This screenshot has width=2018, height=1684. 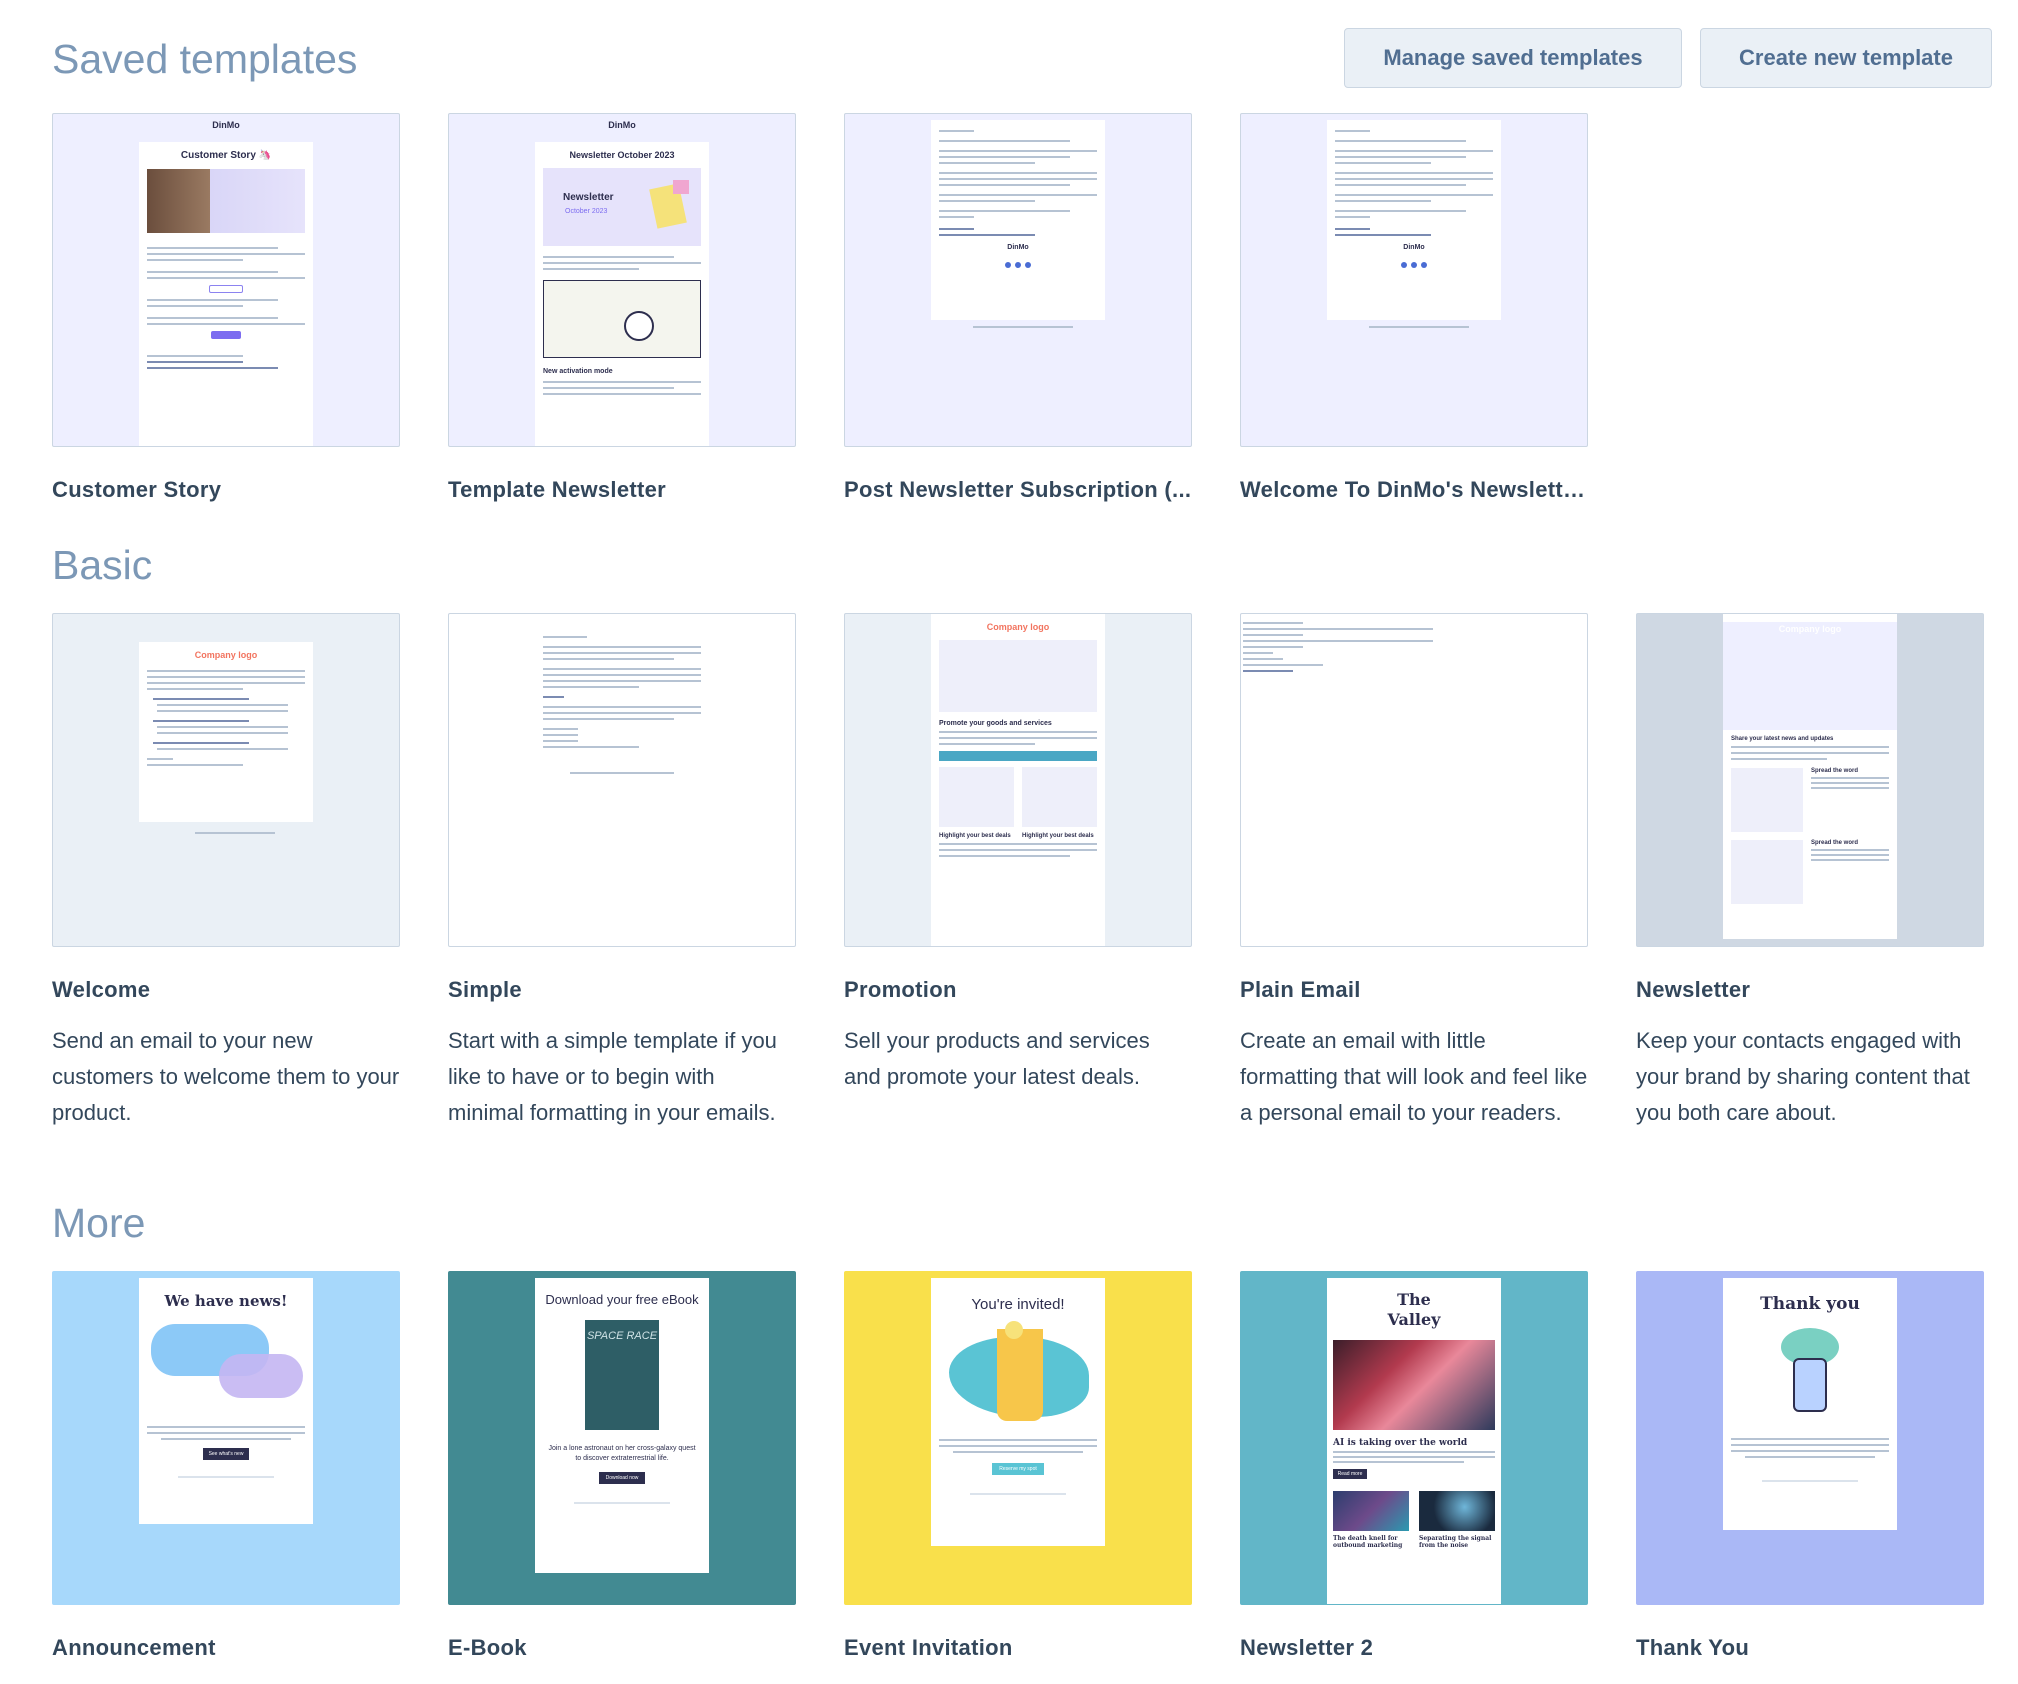 I want to click on template-name: Event Invitation, so click(x=928, y=1647).